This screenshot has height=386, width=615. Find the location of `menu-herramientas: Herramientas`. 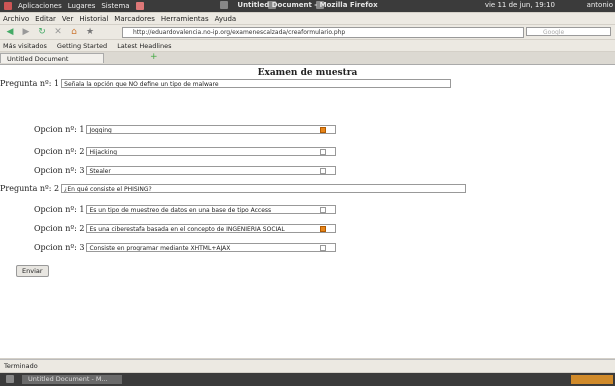

menu-herramientas: Herramientas is located at coordinates (185, 19).